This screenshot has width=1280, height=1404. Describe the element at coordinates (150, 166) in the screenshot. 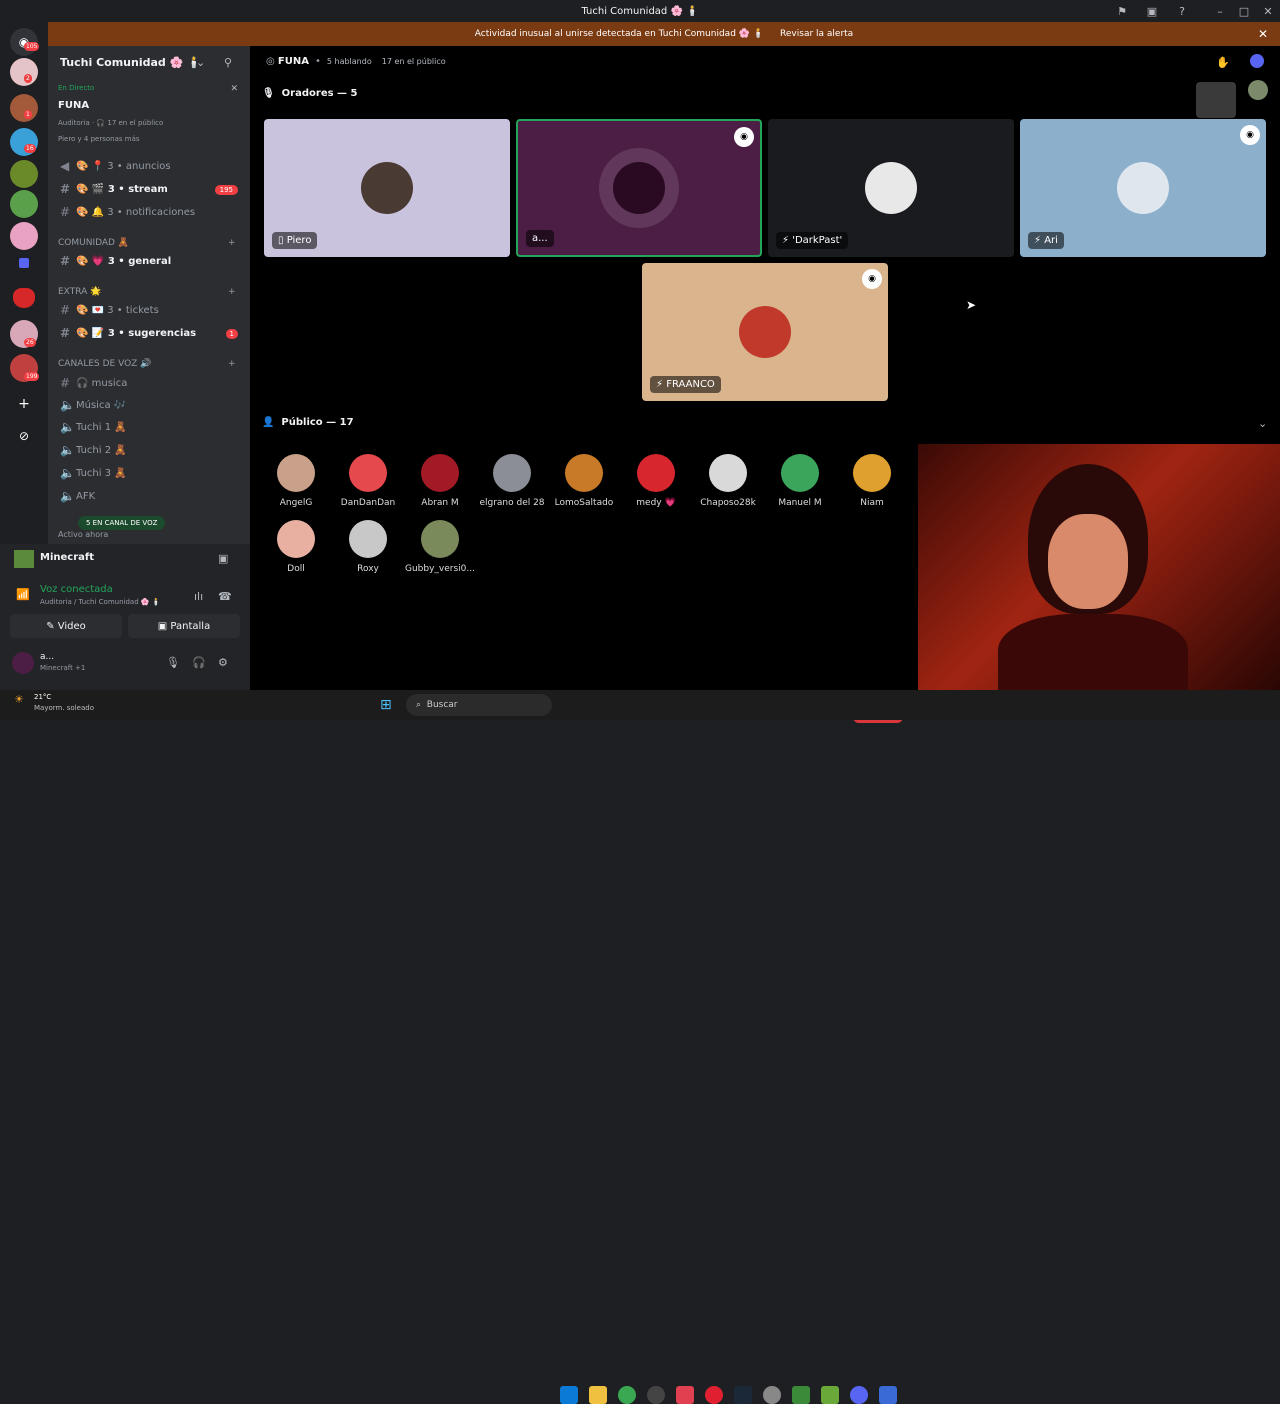

I see `channel-anuncios: ◀ 🎨 📍 3 • anuncios` at that location.